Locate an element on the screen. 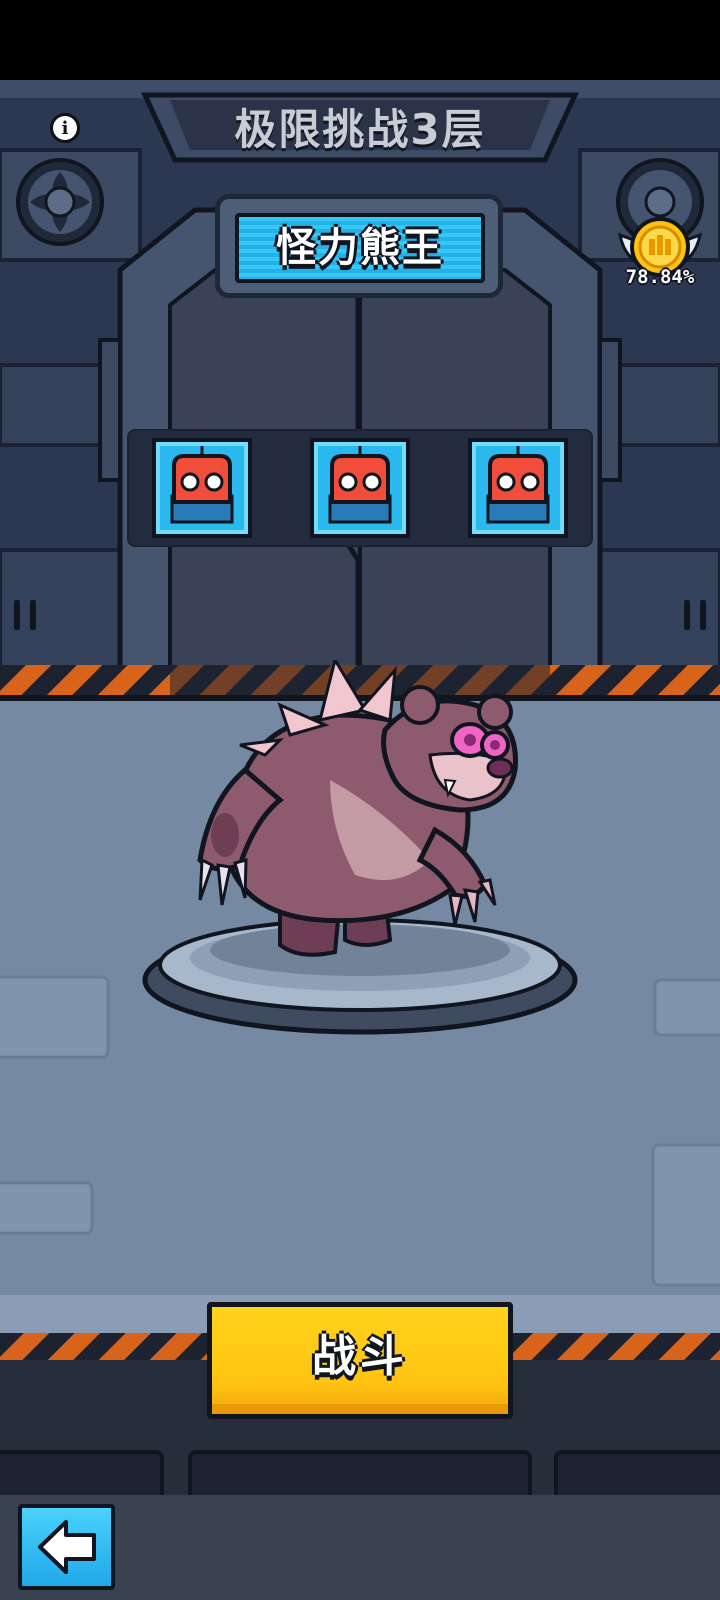  title-plate: 极限挑战3层 is located at coordinates (360, 130).